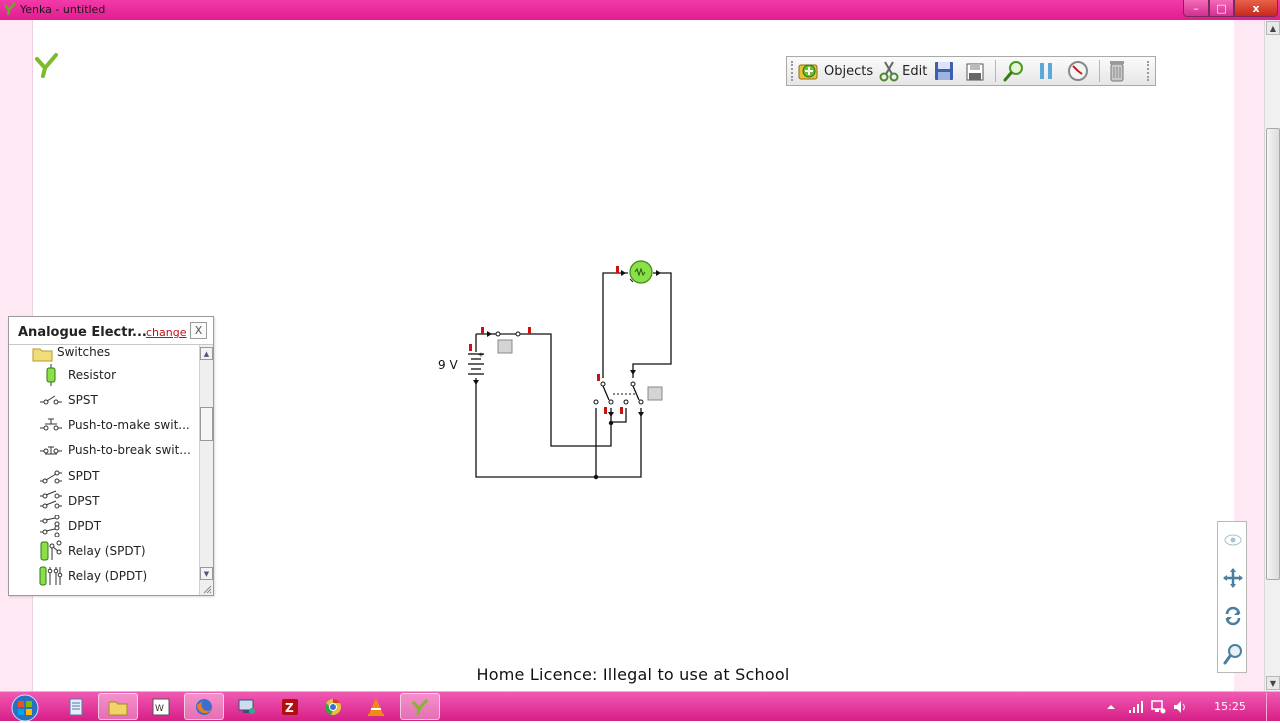  I want to click on licence-notice: Home Licence: Illegal to use at School, so click(632, 674).